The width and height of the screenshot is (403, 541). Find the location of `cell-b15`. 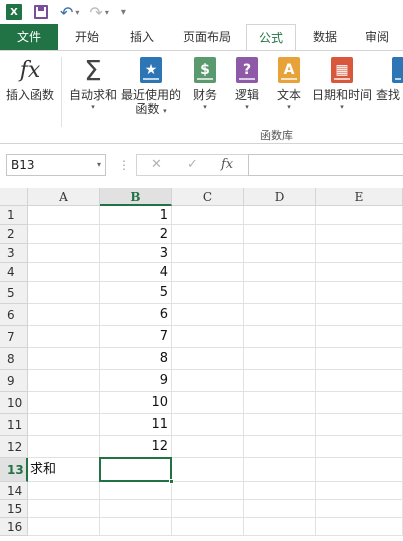

cell-b15 is located at coordinates (136, 509).